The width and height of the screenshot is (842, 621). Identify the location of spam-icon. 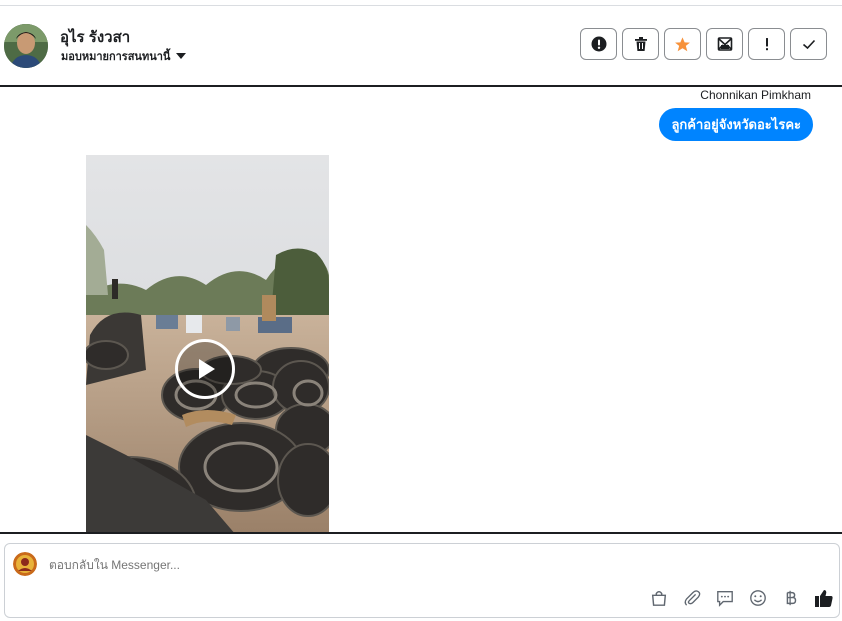
(598, 44).